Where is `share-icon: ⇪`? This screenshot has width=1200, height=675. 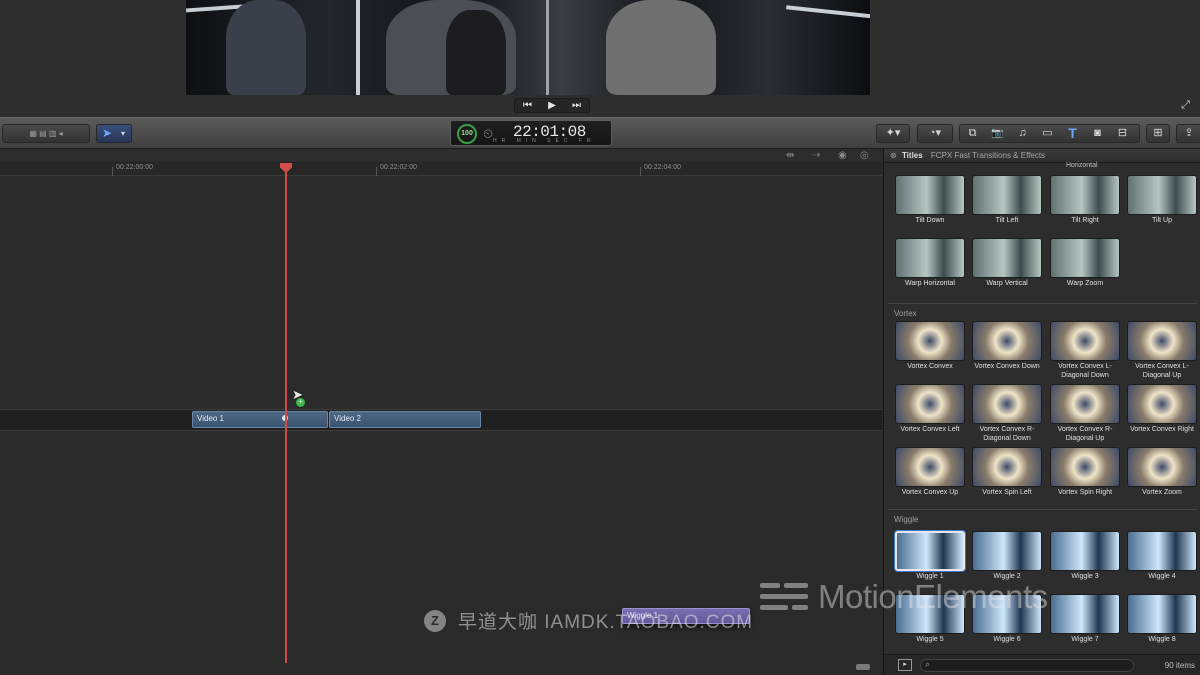
share-icon: ⇪ is located at coordinates (1189, 133).